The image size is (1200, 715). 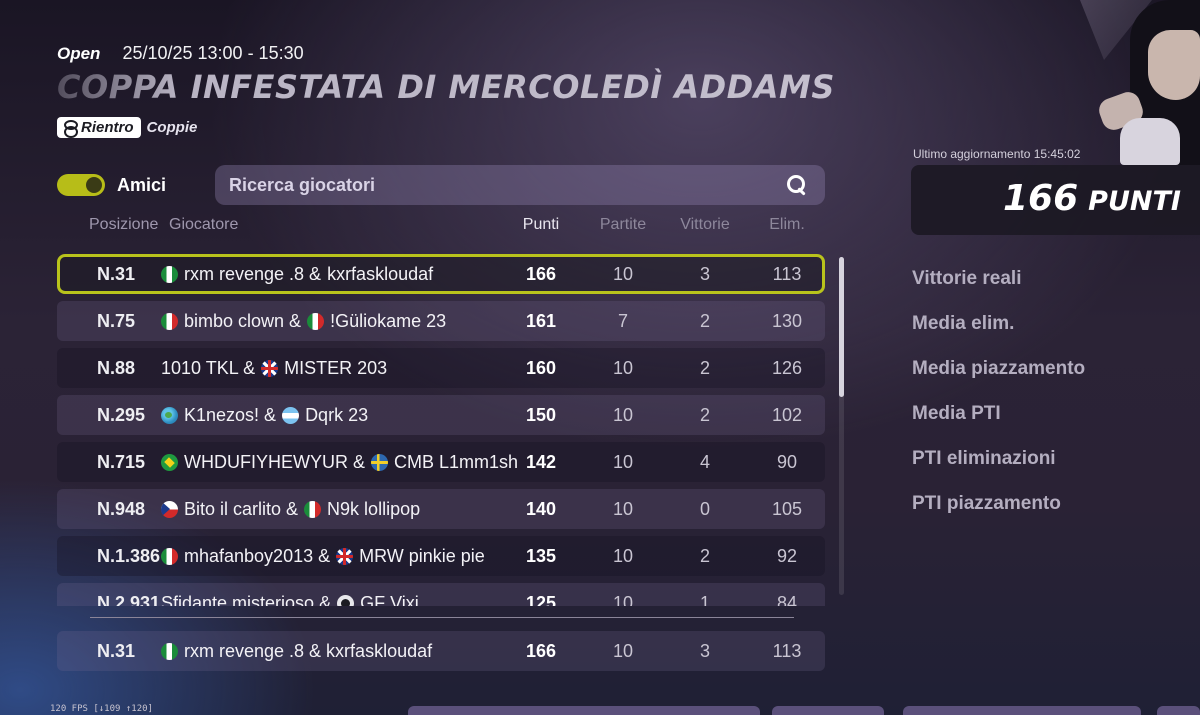 I want to click on header-player: Giocatore, so click(x=204, y=224).